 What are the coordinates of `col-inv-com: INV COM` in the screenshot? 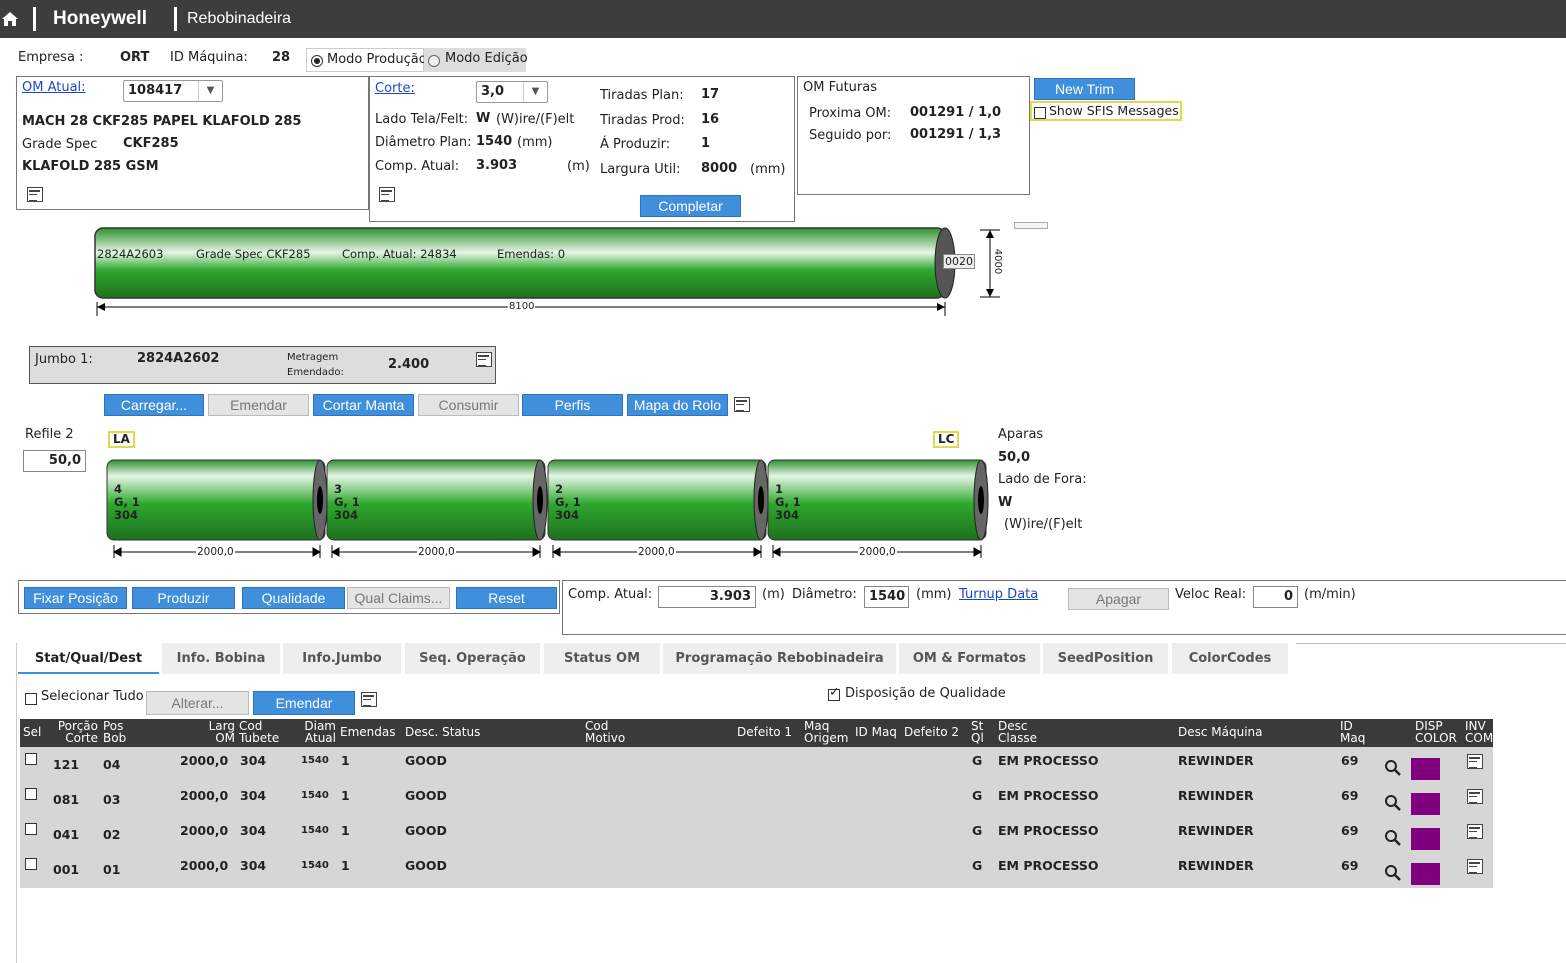 It's located at (1480, 732).